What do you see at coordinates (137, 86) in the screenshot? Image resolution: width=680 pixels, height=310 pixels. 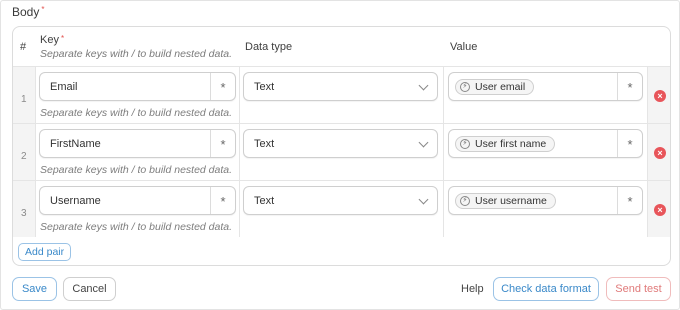 I see `key-input: Email *` at bounding box center [137, 86].